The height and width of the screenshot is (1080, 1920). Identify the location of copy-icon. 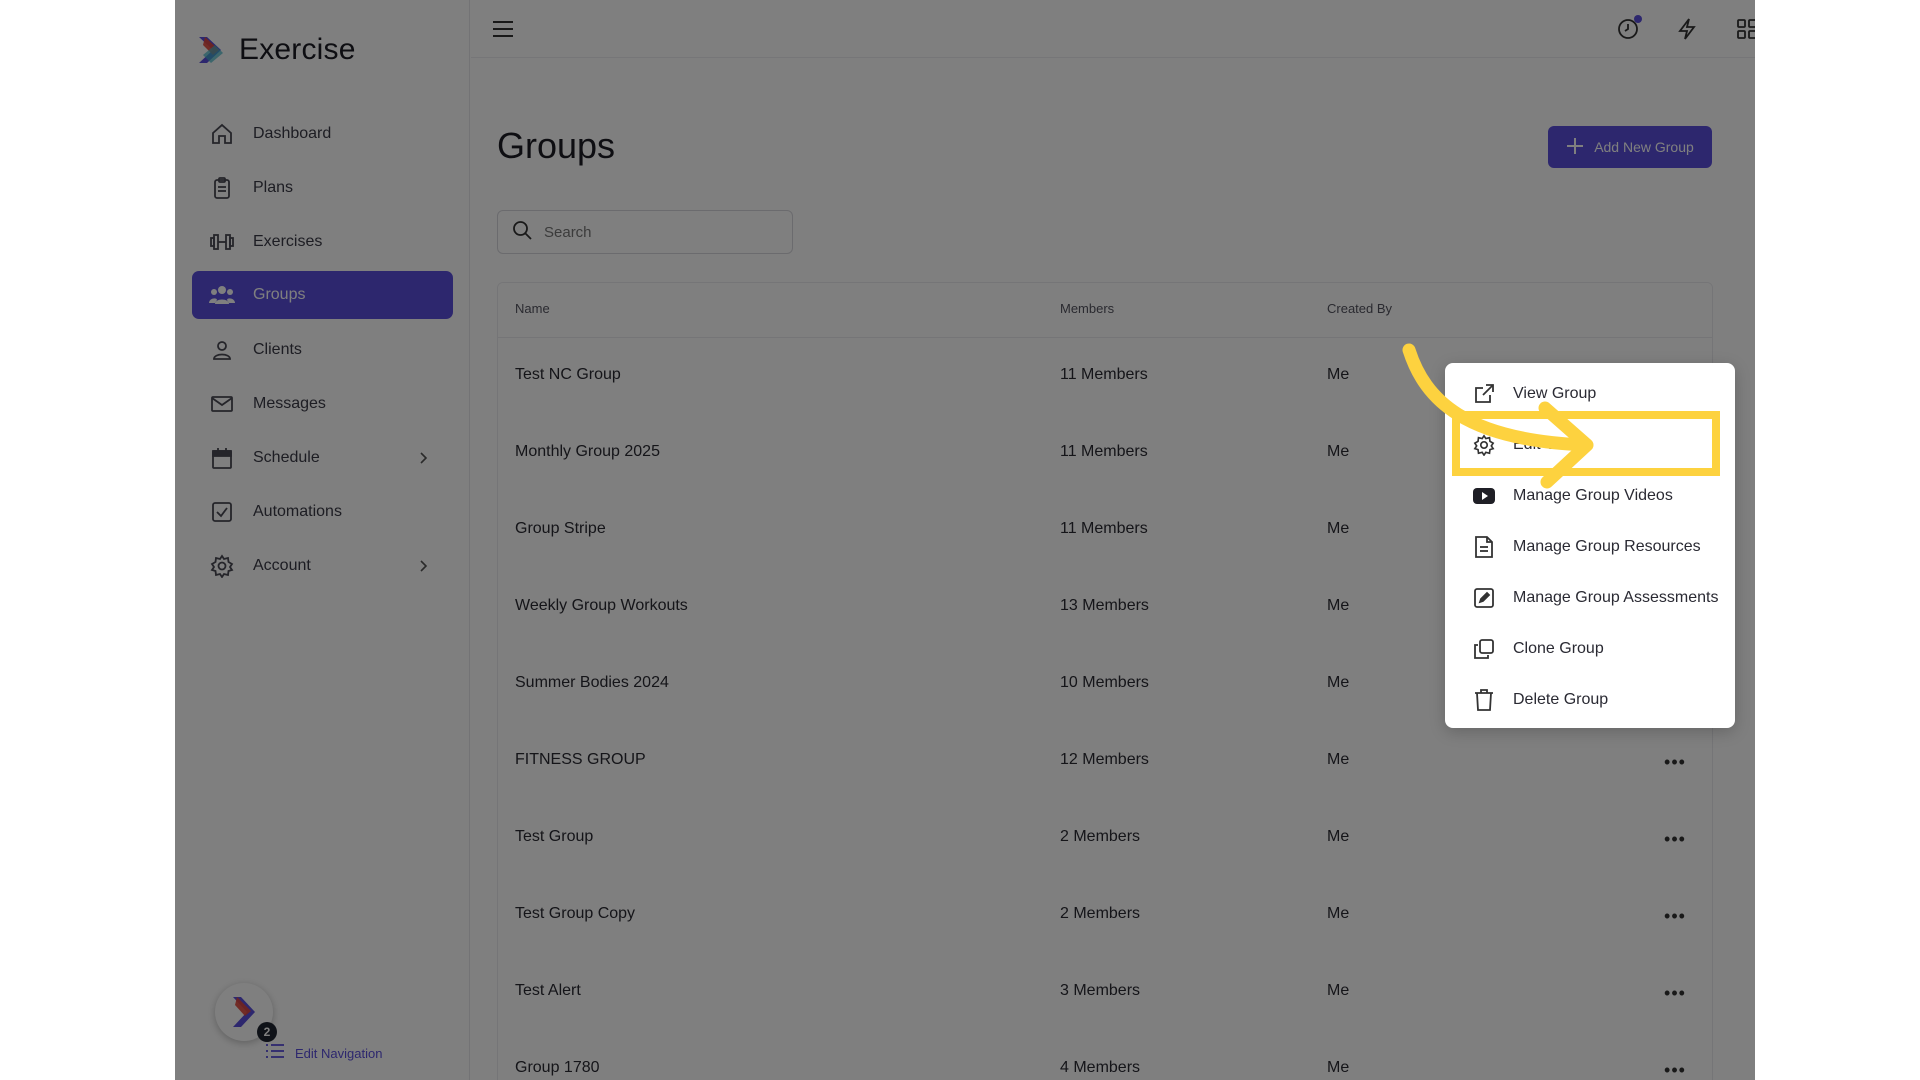
(1484, 649).